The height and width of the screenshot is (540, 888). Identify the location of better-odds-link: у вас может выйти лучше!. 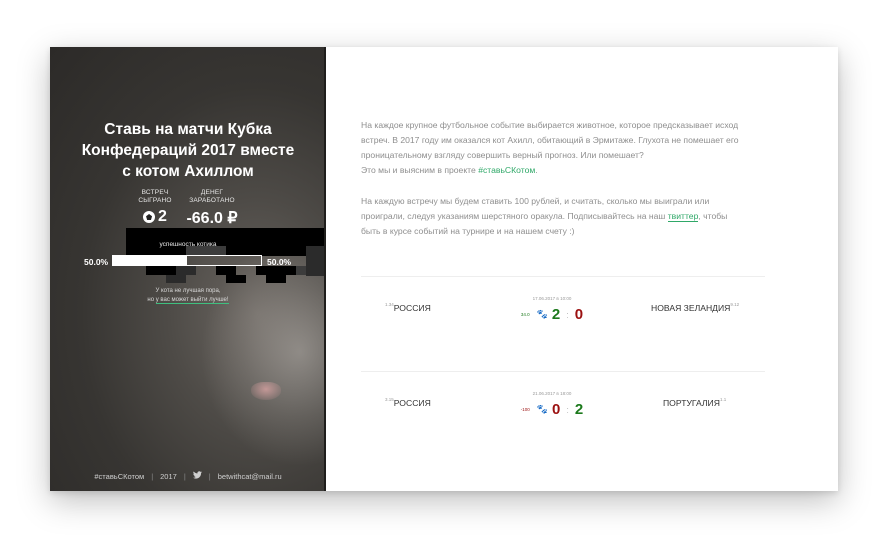
(192, 300).